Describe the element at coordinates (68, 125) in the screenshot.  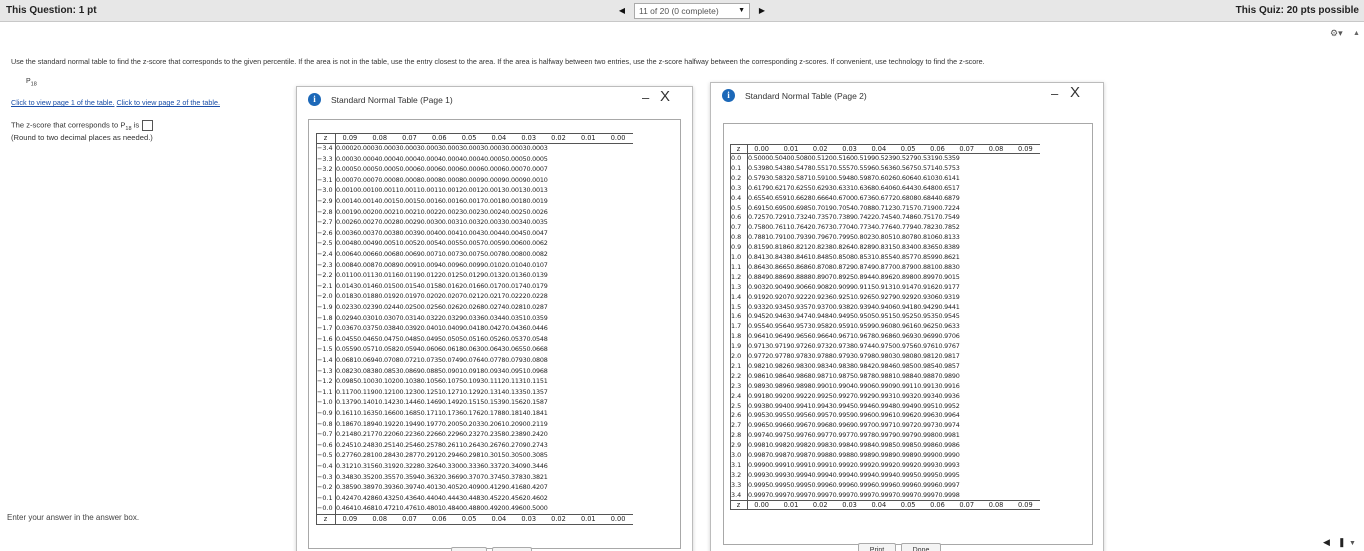
I see `answer-prompt-prefix: The z-score that corresponds to P` at that location.